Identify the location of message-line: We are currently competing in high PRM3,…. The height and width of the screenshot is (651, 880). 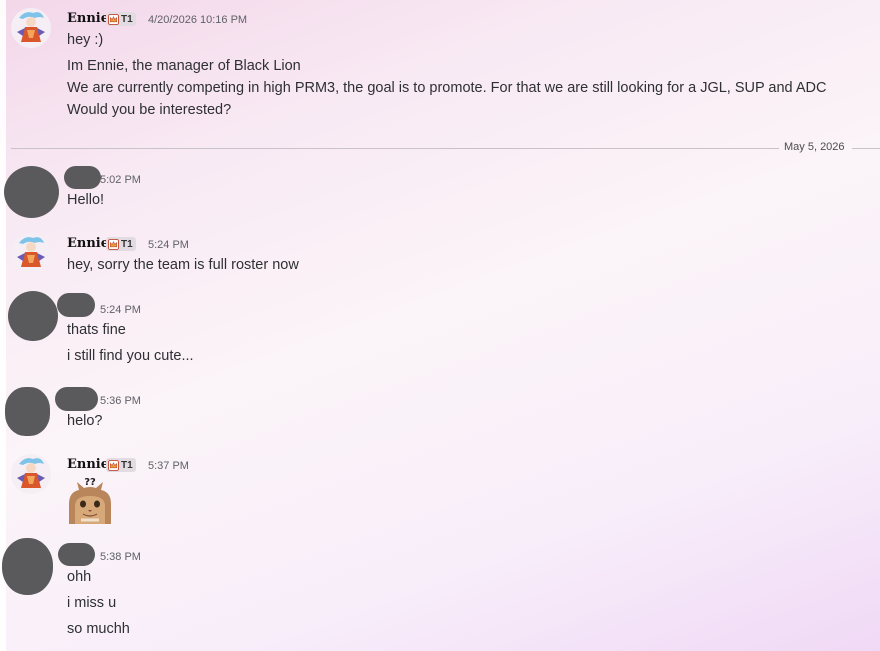
(447, 88).